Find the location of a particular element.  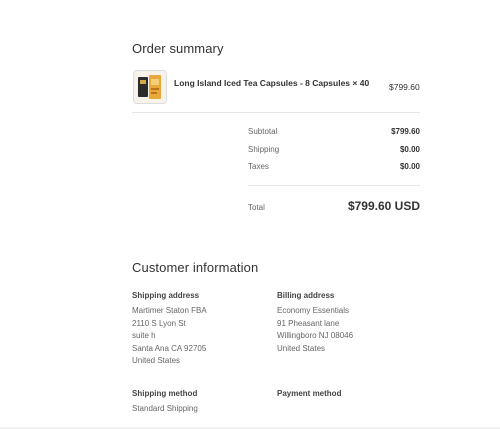

summary-divider is located at coordinates (276, 112).